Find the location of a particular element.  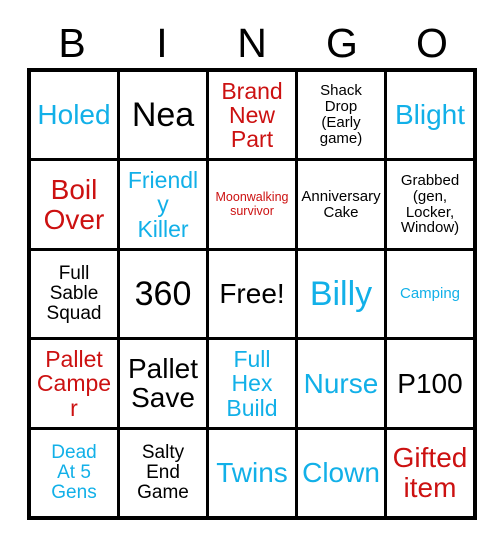

bingo-cell-label: Pallet Camper is located at coordinates (74, 383).